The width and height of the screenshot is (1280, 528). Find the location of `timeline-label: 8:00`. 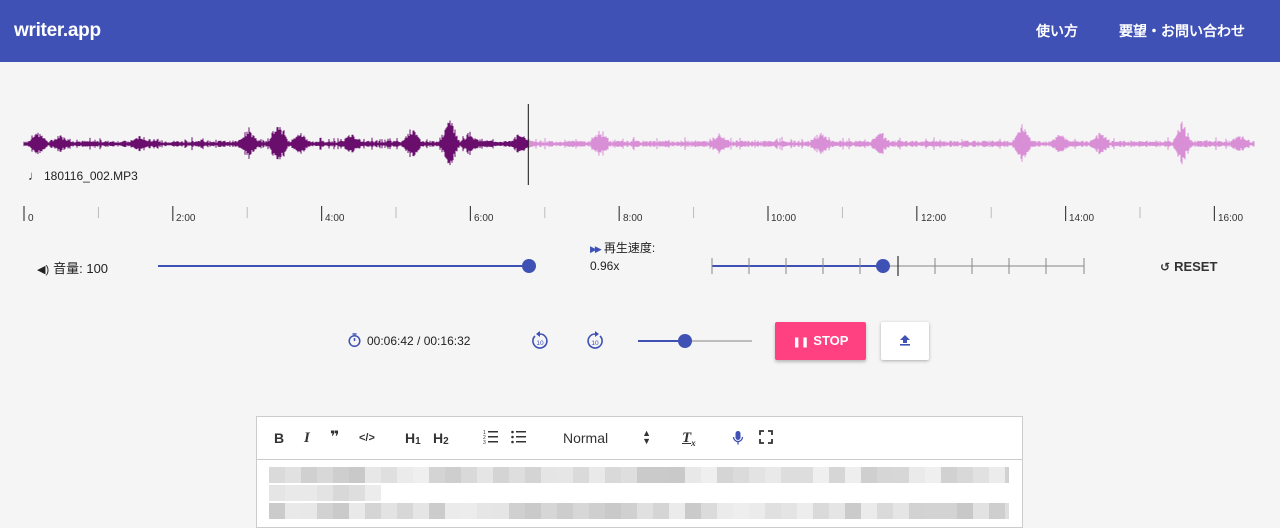

timeline-label: 8:00 is located at coordinates (633, 218).